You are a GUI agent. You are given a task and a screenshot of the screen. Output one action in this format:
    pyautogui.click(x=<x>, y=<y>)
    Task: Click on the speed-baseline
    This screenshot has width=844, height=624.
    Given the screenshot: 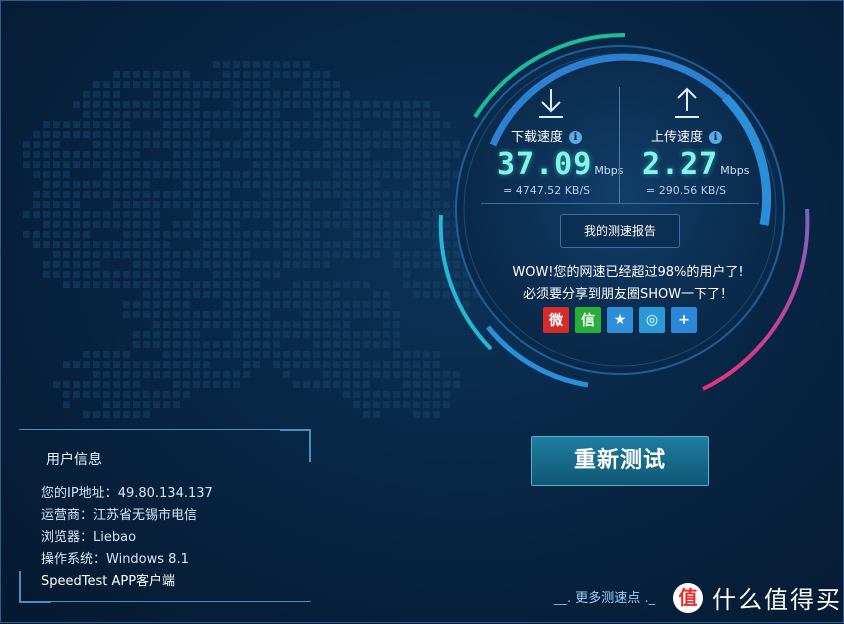 What is the action you would take?
    pyautogui.click(x=620, y=203)
    